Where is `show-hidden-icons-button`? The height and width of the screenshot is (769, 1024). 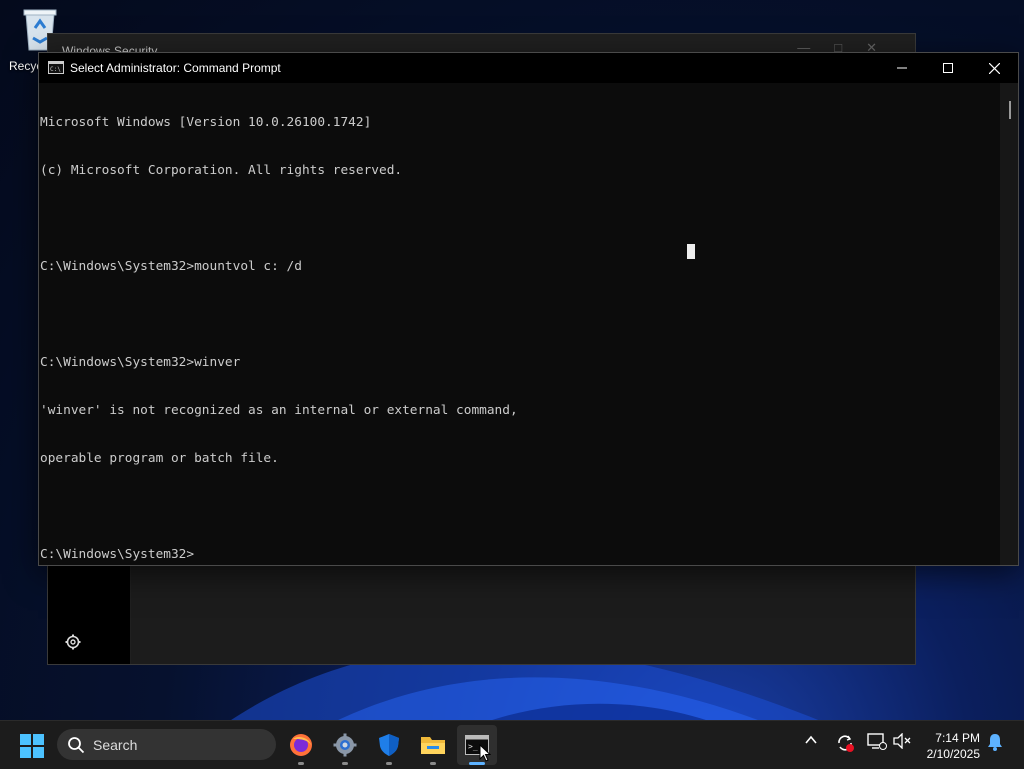 show-hidden-icons-button is located at coordinates (811, 740).